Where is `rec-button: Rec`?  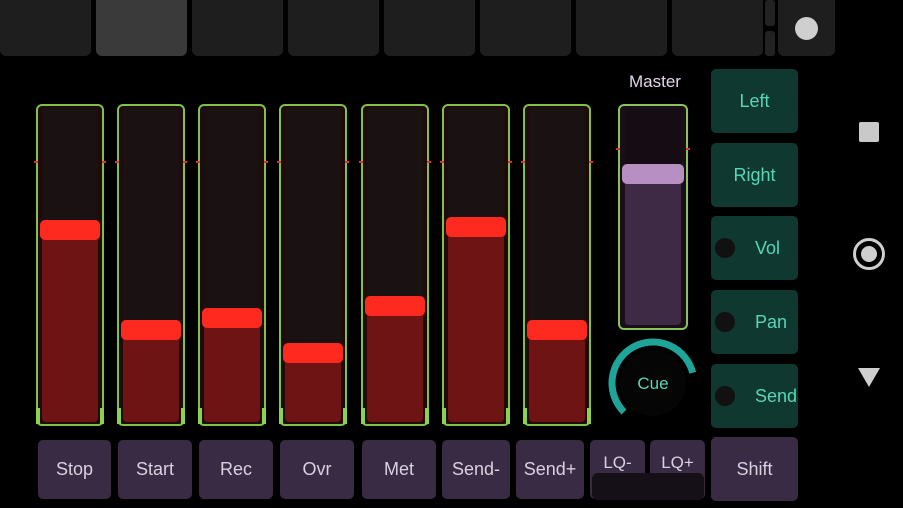
rec-button: Rec is located at coordinates (236, 469).